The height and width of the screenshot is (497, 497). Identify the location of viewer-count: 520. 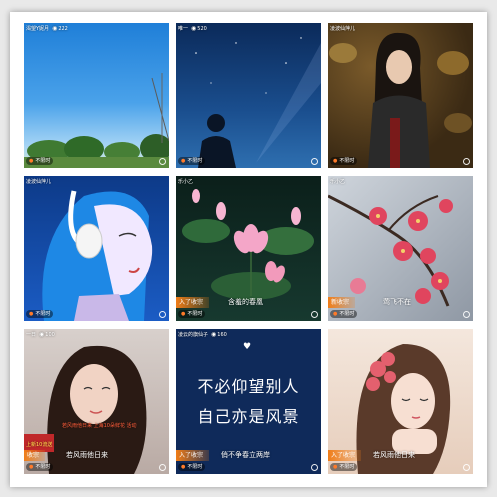
(202, 29).